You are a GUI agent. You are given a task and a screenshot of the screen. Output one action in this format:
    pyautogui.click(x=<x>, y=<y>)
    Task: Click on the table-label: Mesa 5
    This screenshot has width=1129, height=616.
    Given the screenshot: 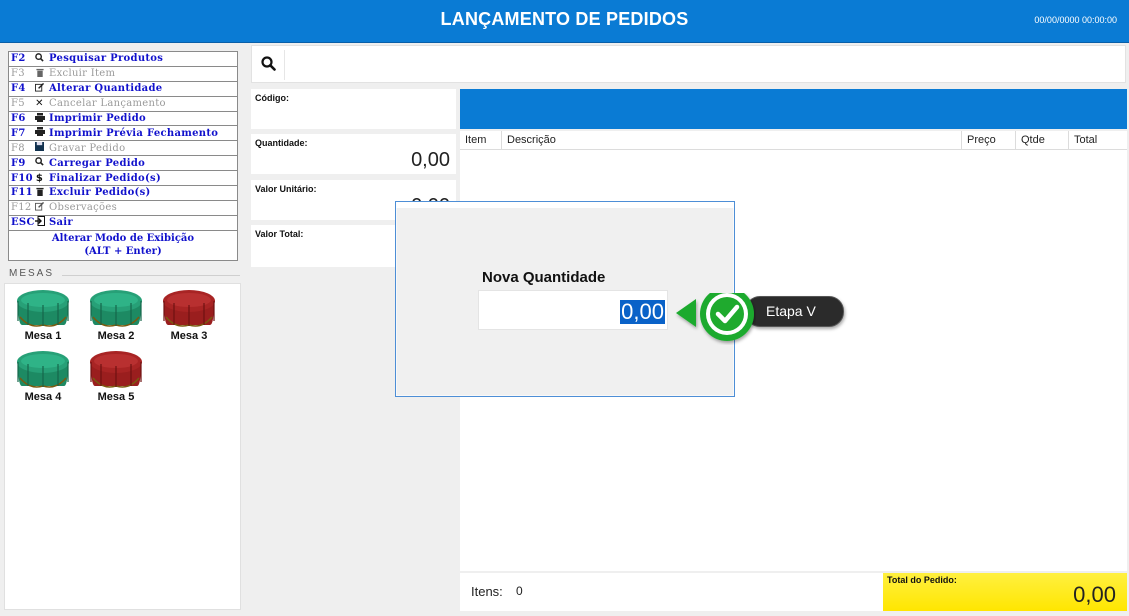 What is the action you would take?
    pyautogui.click(x=116, y=397)
    